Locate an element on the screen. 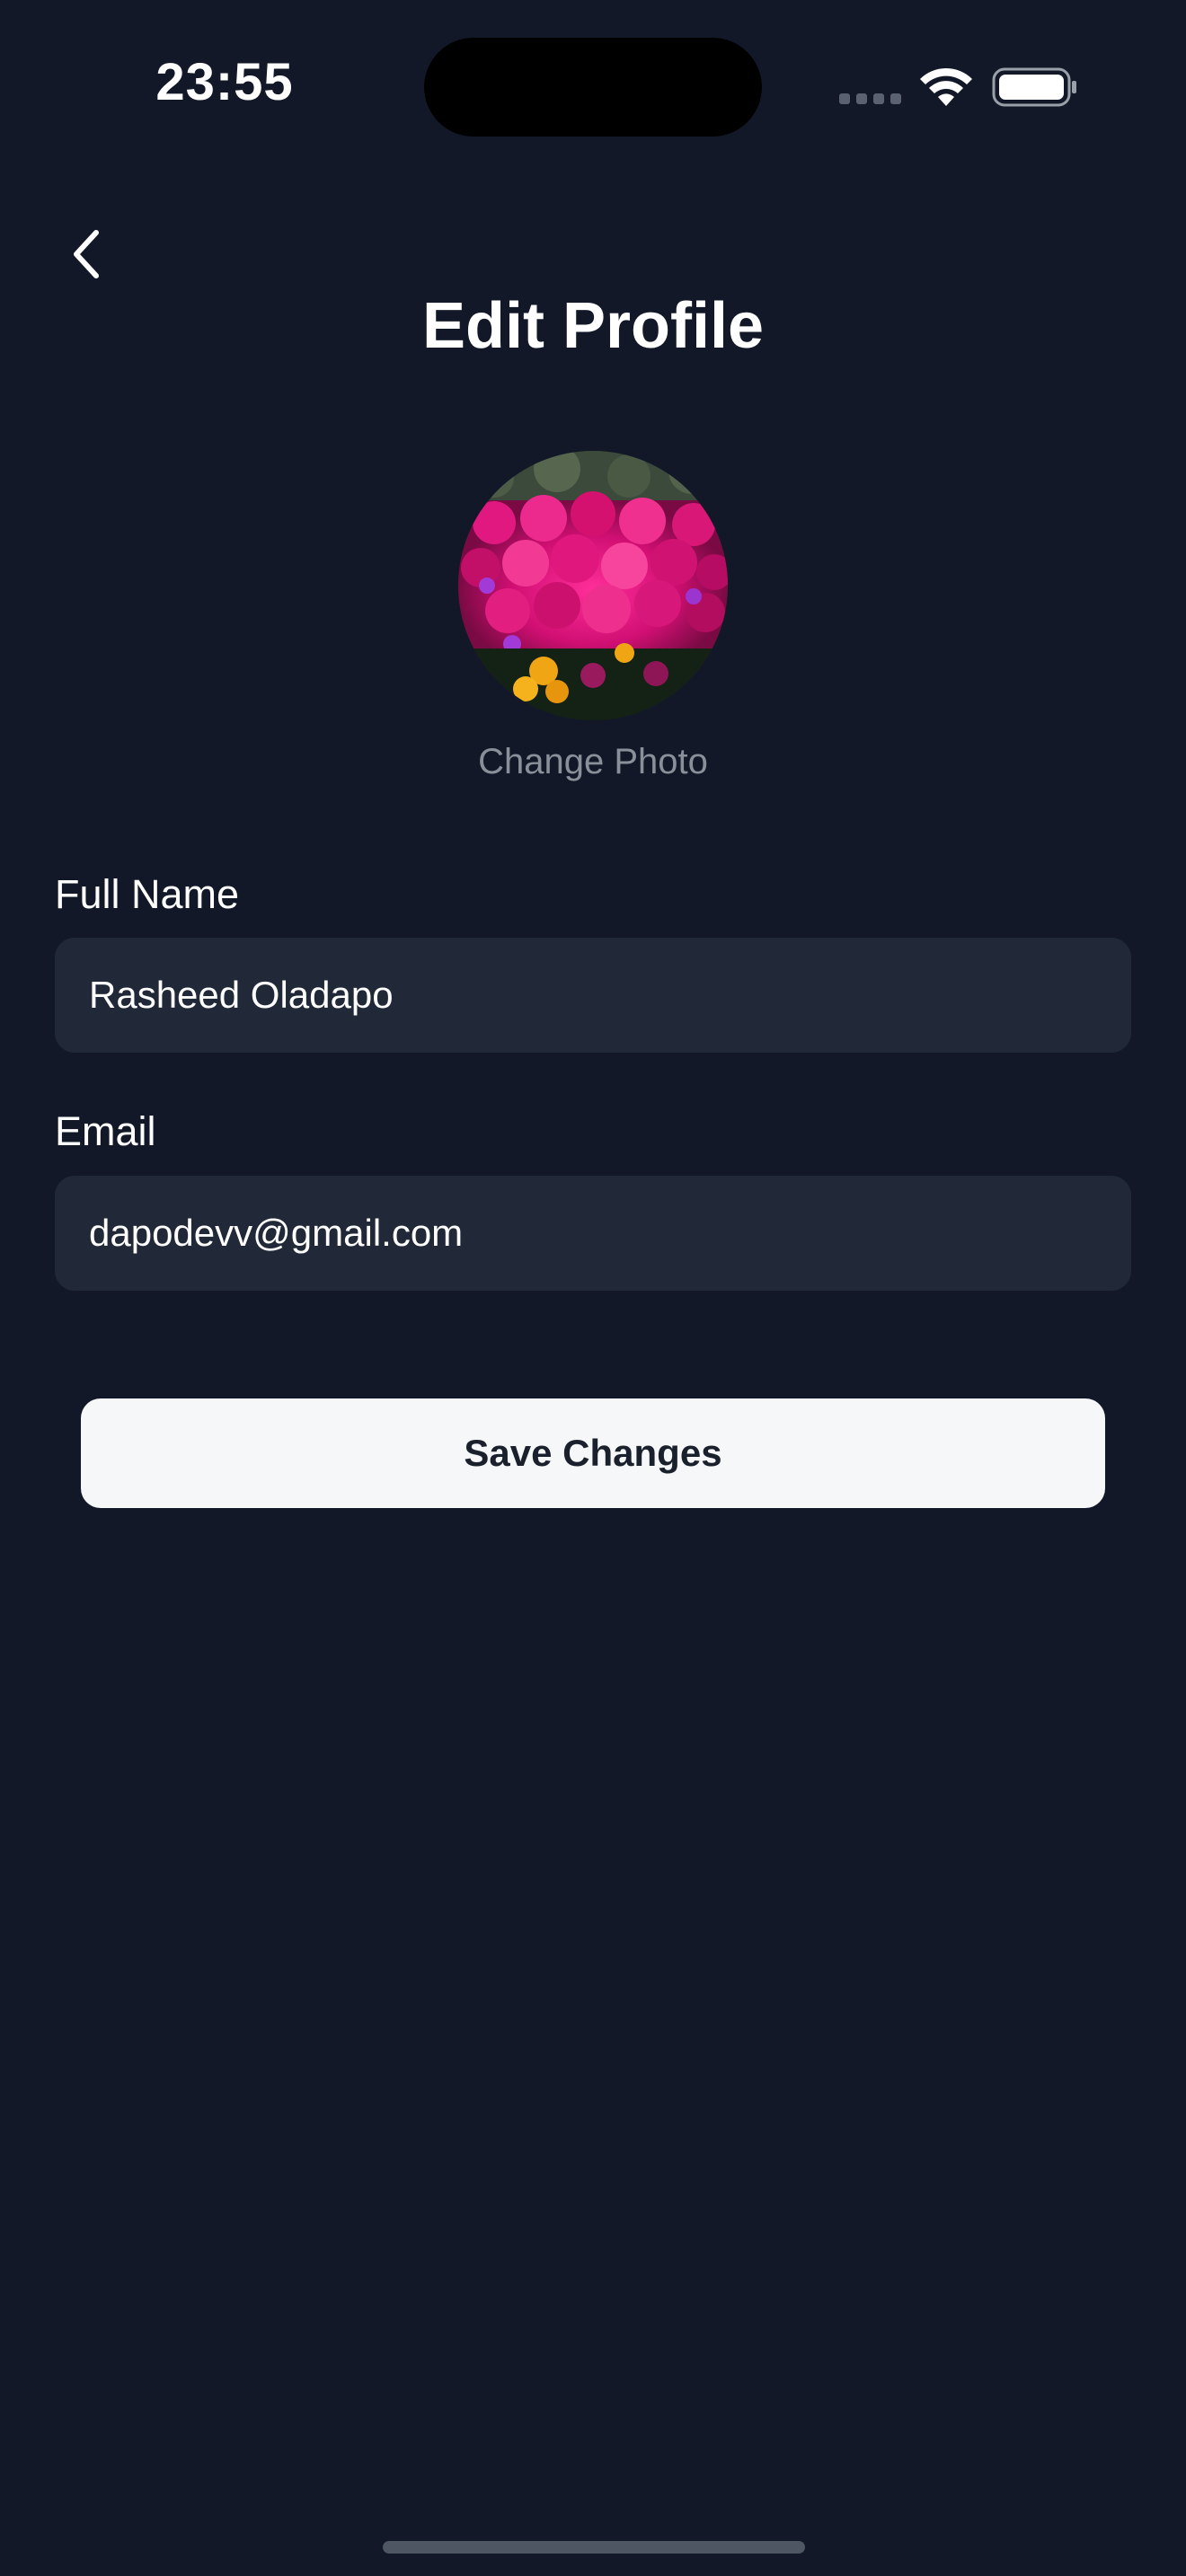 This screenshot has height=2576, width=1186. save-button: Save Changes is located at coordinates (593, 1453).